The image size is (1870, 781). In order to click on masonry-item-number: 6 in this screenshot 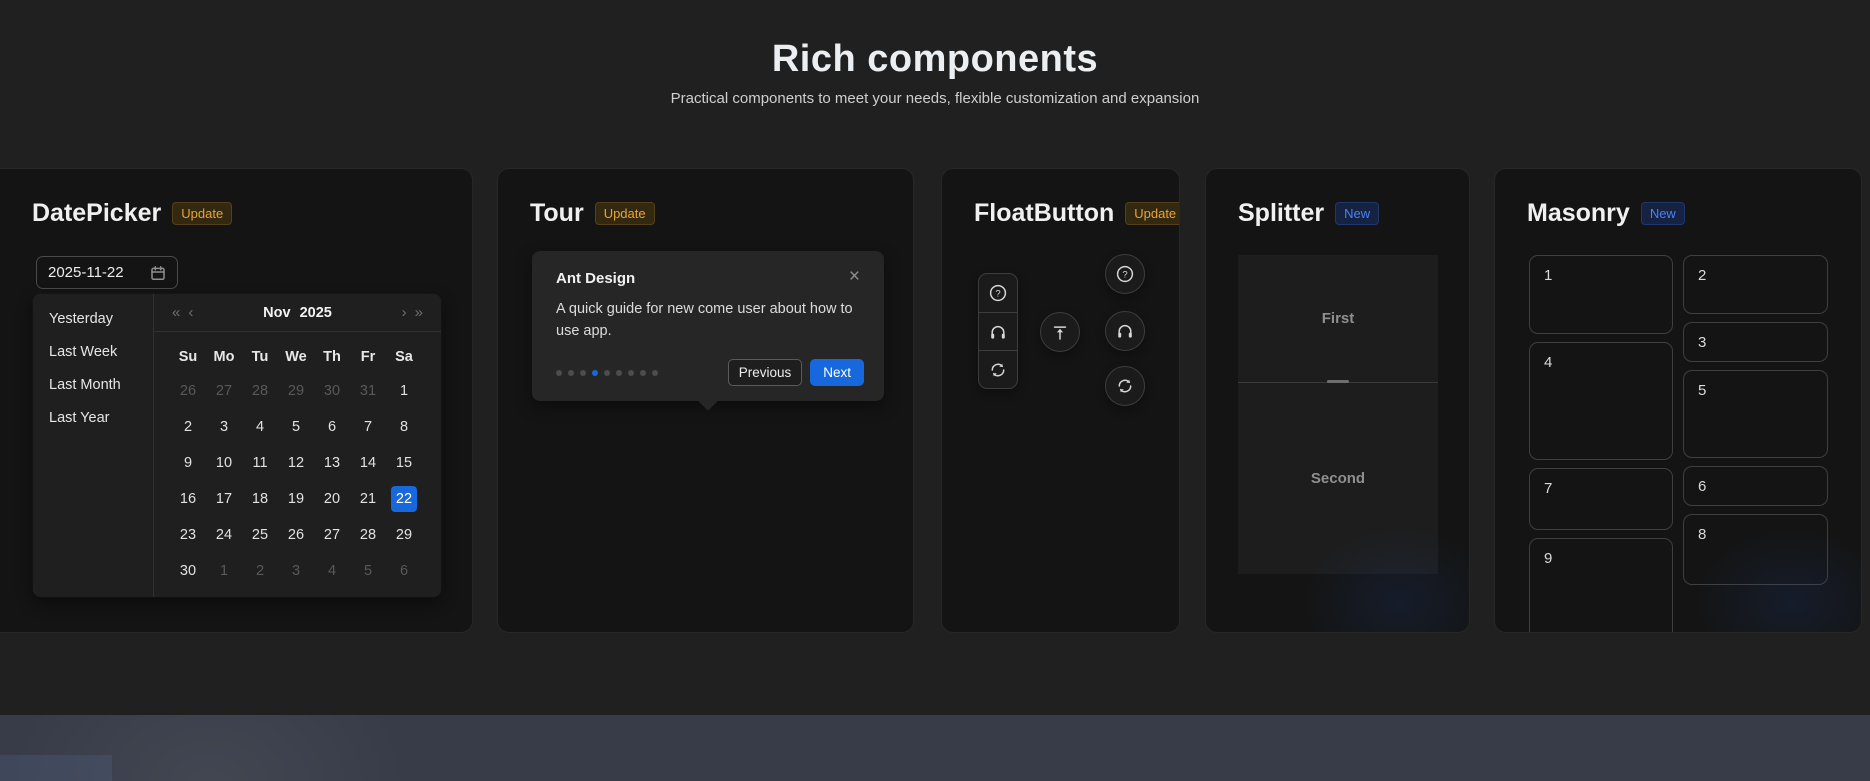, I will do `click(1702, 486)`.